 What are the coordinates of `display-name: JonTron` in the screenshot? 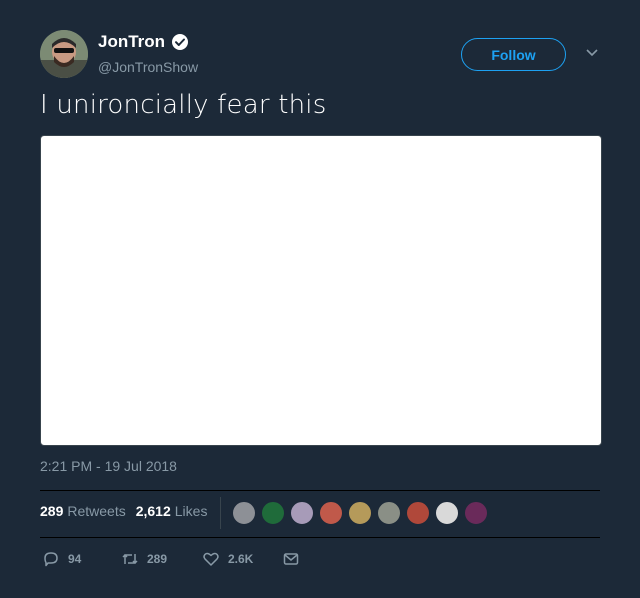 It's located at (131, 42).